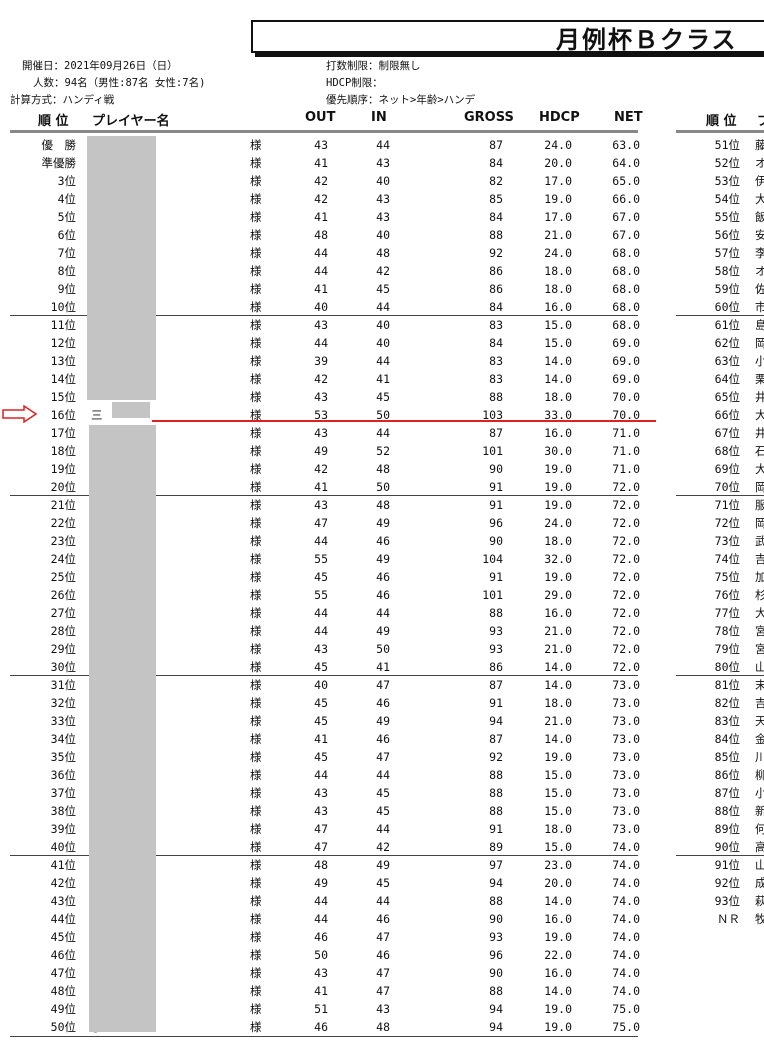 Image resolution: width=764 pixels, height=1064 pixels. What do you see at coordinates (727, 253) in the screenshot?
I see `rank-cell-right: 57位` at bounding box center [727, 253].